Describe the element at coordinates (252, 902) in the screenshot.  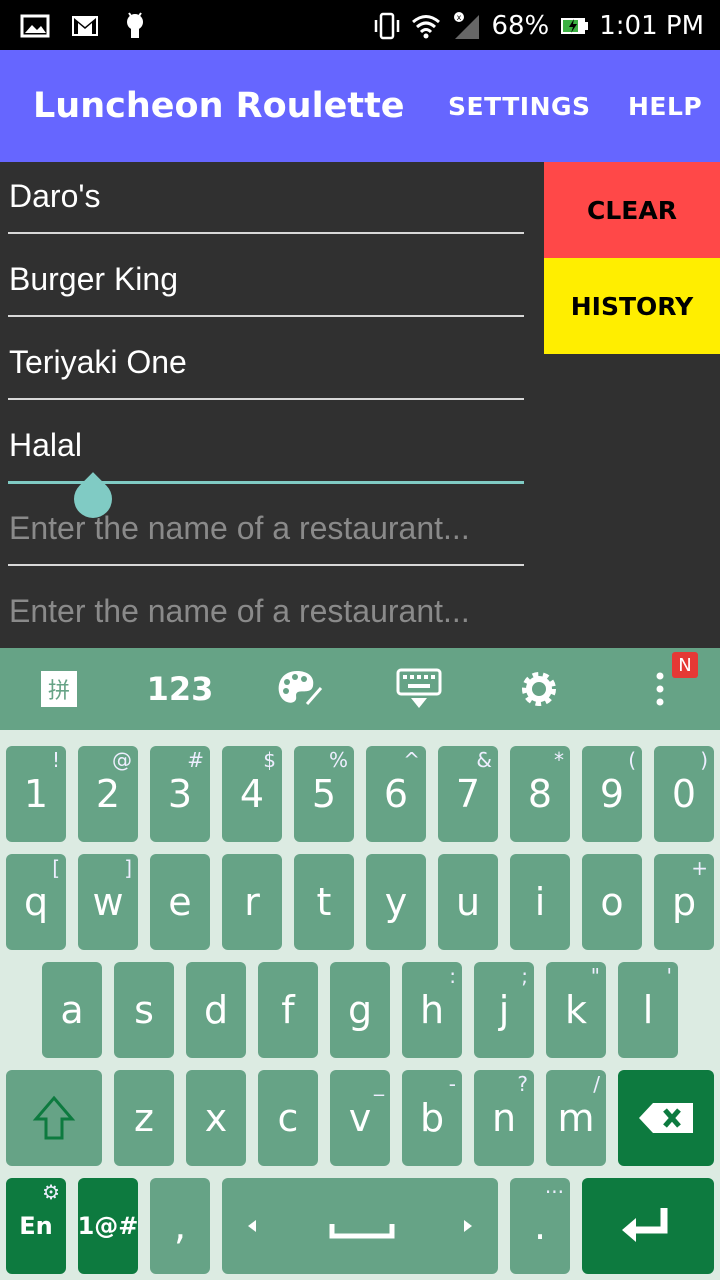
I see `key-r: r` at that location.